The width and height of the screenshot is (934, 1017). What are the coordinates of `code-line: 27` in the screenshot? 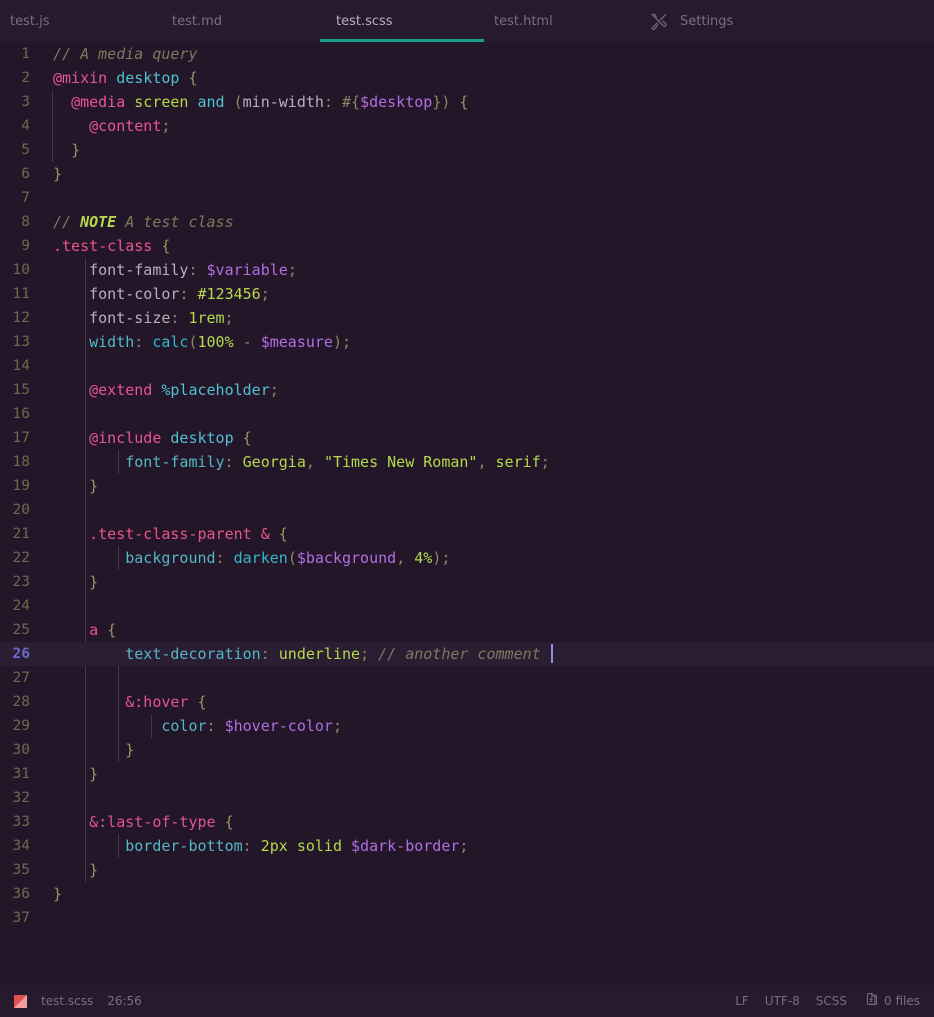 It's located at (467, 678).